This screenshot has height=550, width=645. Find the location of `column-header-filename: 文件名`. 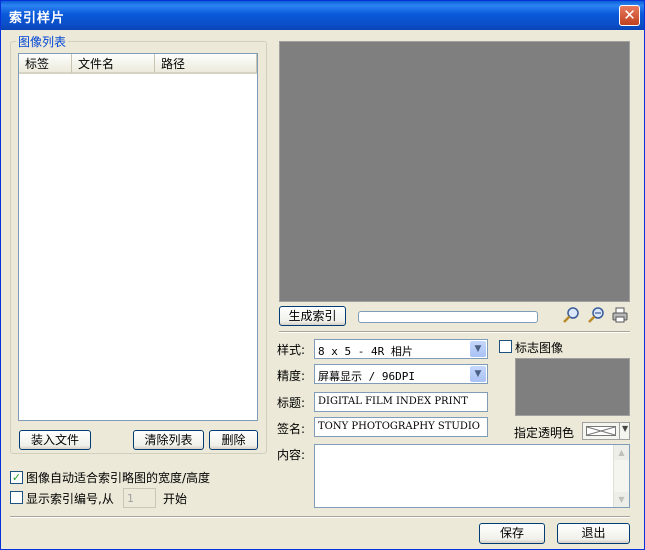

column-header-filename: 文件名 is located at coordinates (113, 64).